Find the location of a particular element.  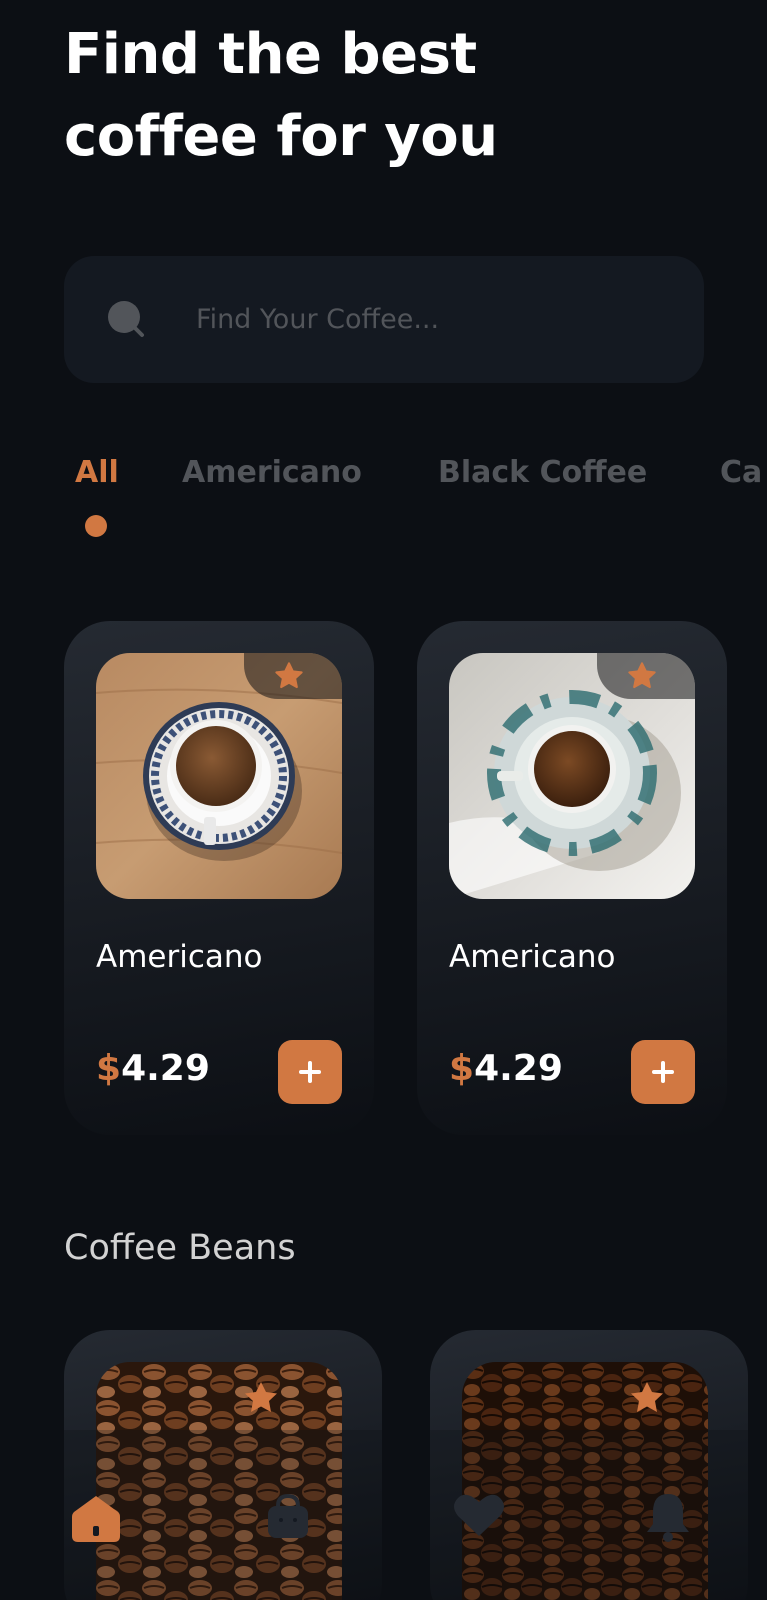

search-icon is located at coordinates (126, 319).